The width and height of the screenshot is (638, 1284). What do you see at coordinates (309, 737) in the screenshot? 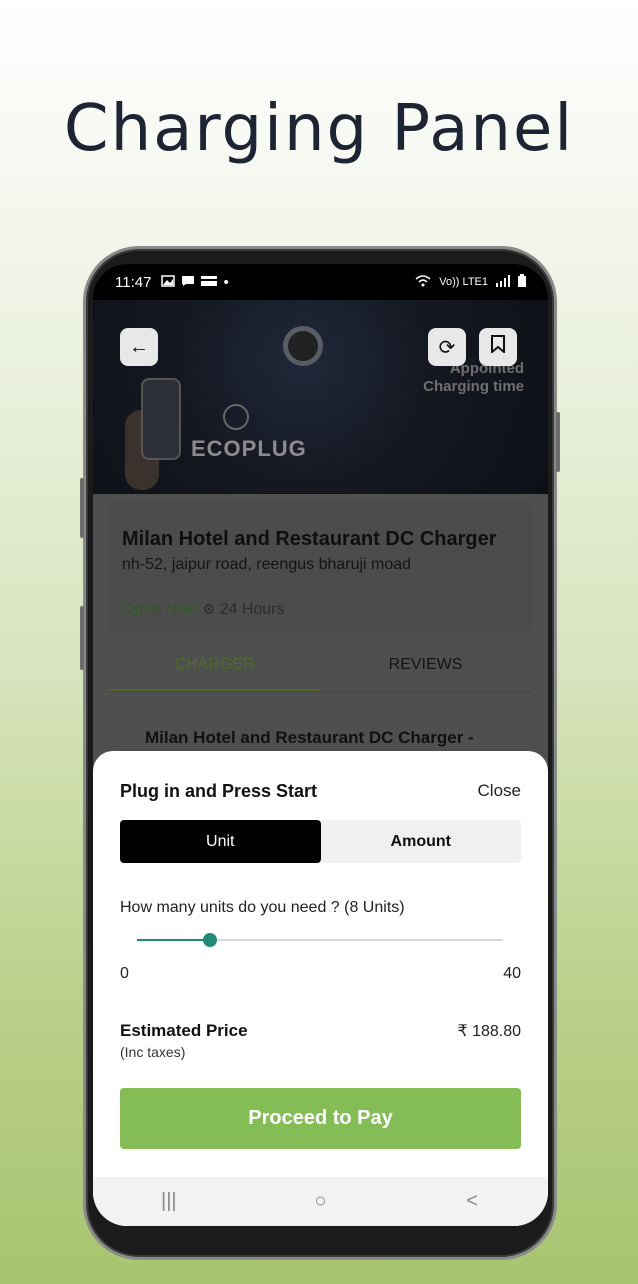
I see `charger-title: Milan Hotel and Restaurant DC Charger -` at bounding box center [309, 737].